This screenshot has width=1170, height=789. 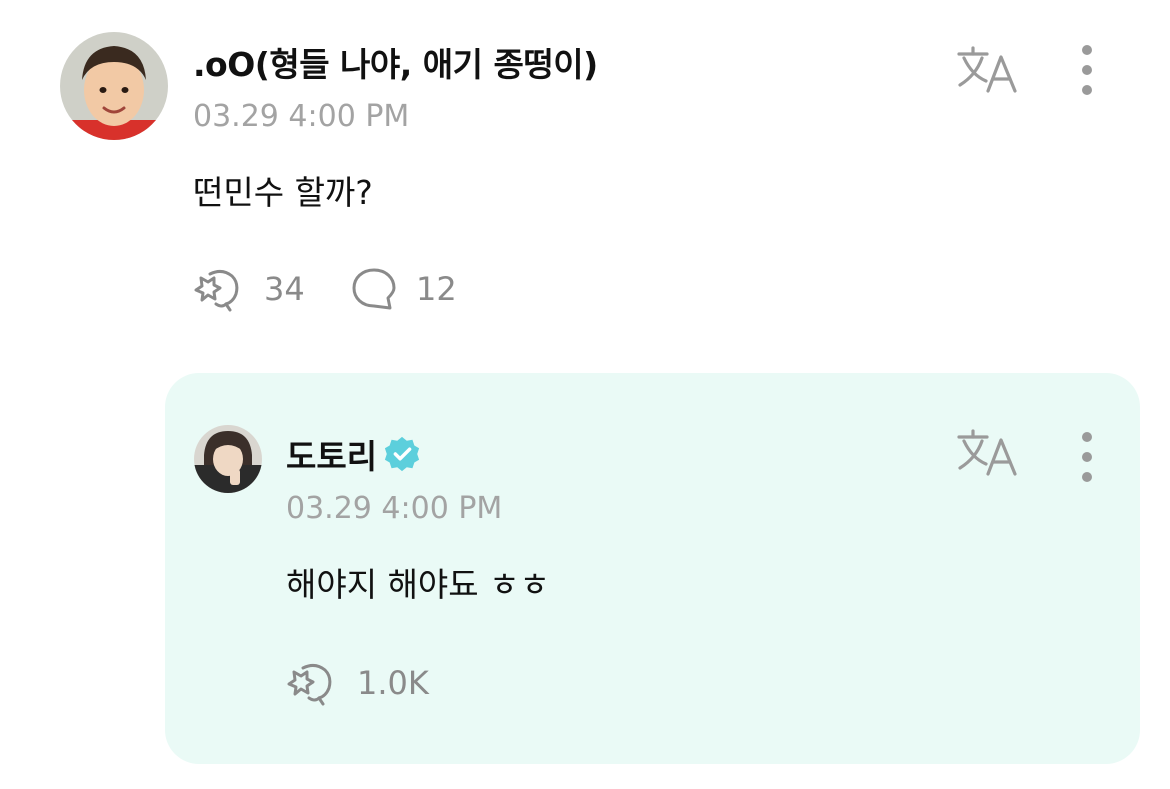 What do you see at coordinates (301, 116) in the screenshot?
I see `post-timestamp: 03.29 4:00 PM` at bounding box center [301, 116].